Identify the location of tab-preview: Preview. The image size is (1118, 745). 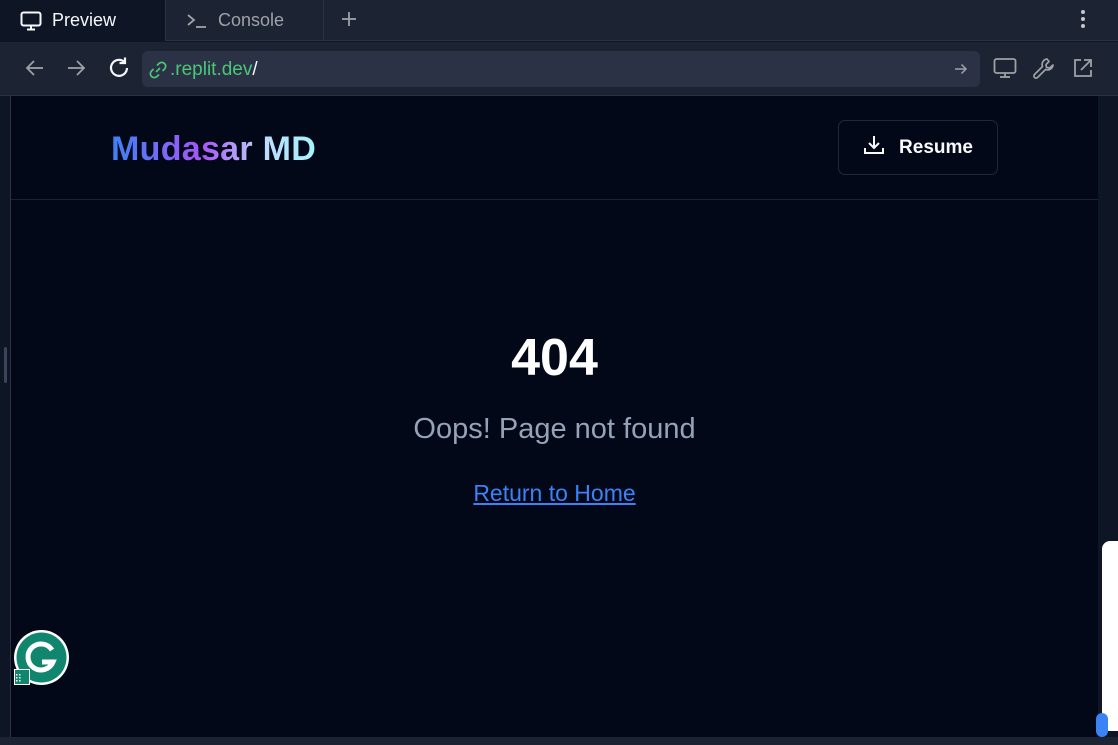
(83, 20).